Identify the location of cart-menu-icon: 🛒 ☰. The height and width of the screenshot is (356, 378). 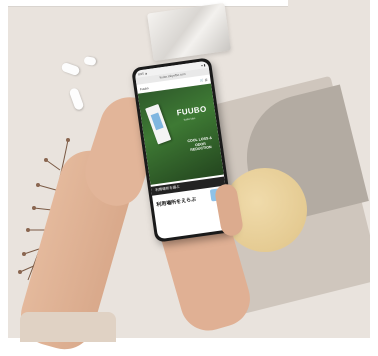
(204, 79).